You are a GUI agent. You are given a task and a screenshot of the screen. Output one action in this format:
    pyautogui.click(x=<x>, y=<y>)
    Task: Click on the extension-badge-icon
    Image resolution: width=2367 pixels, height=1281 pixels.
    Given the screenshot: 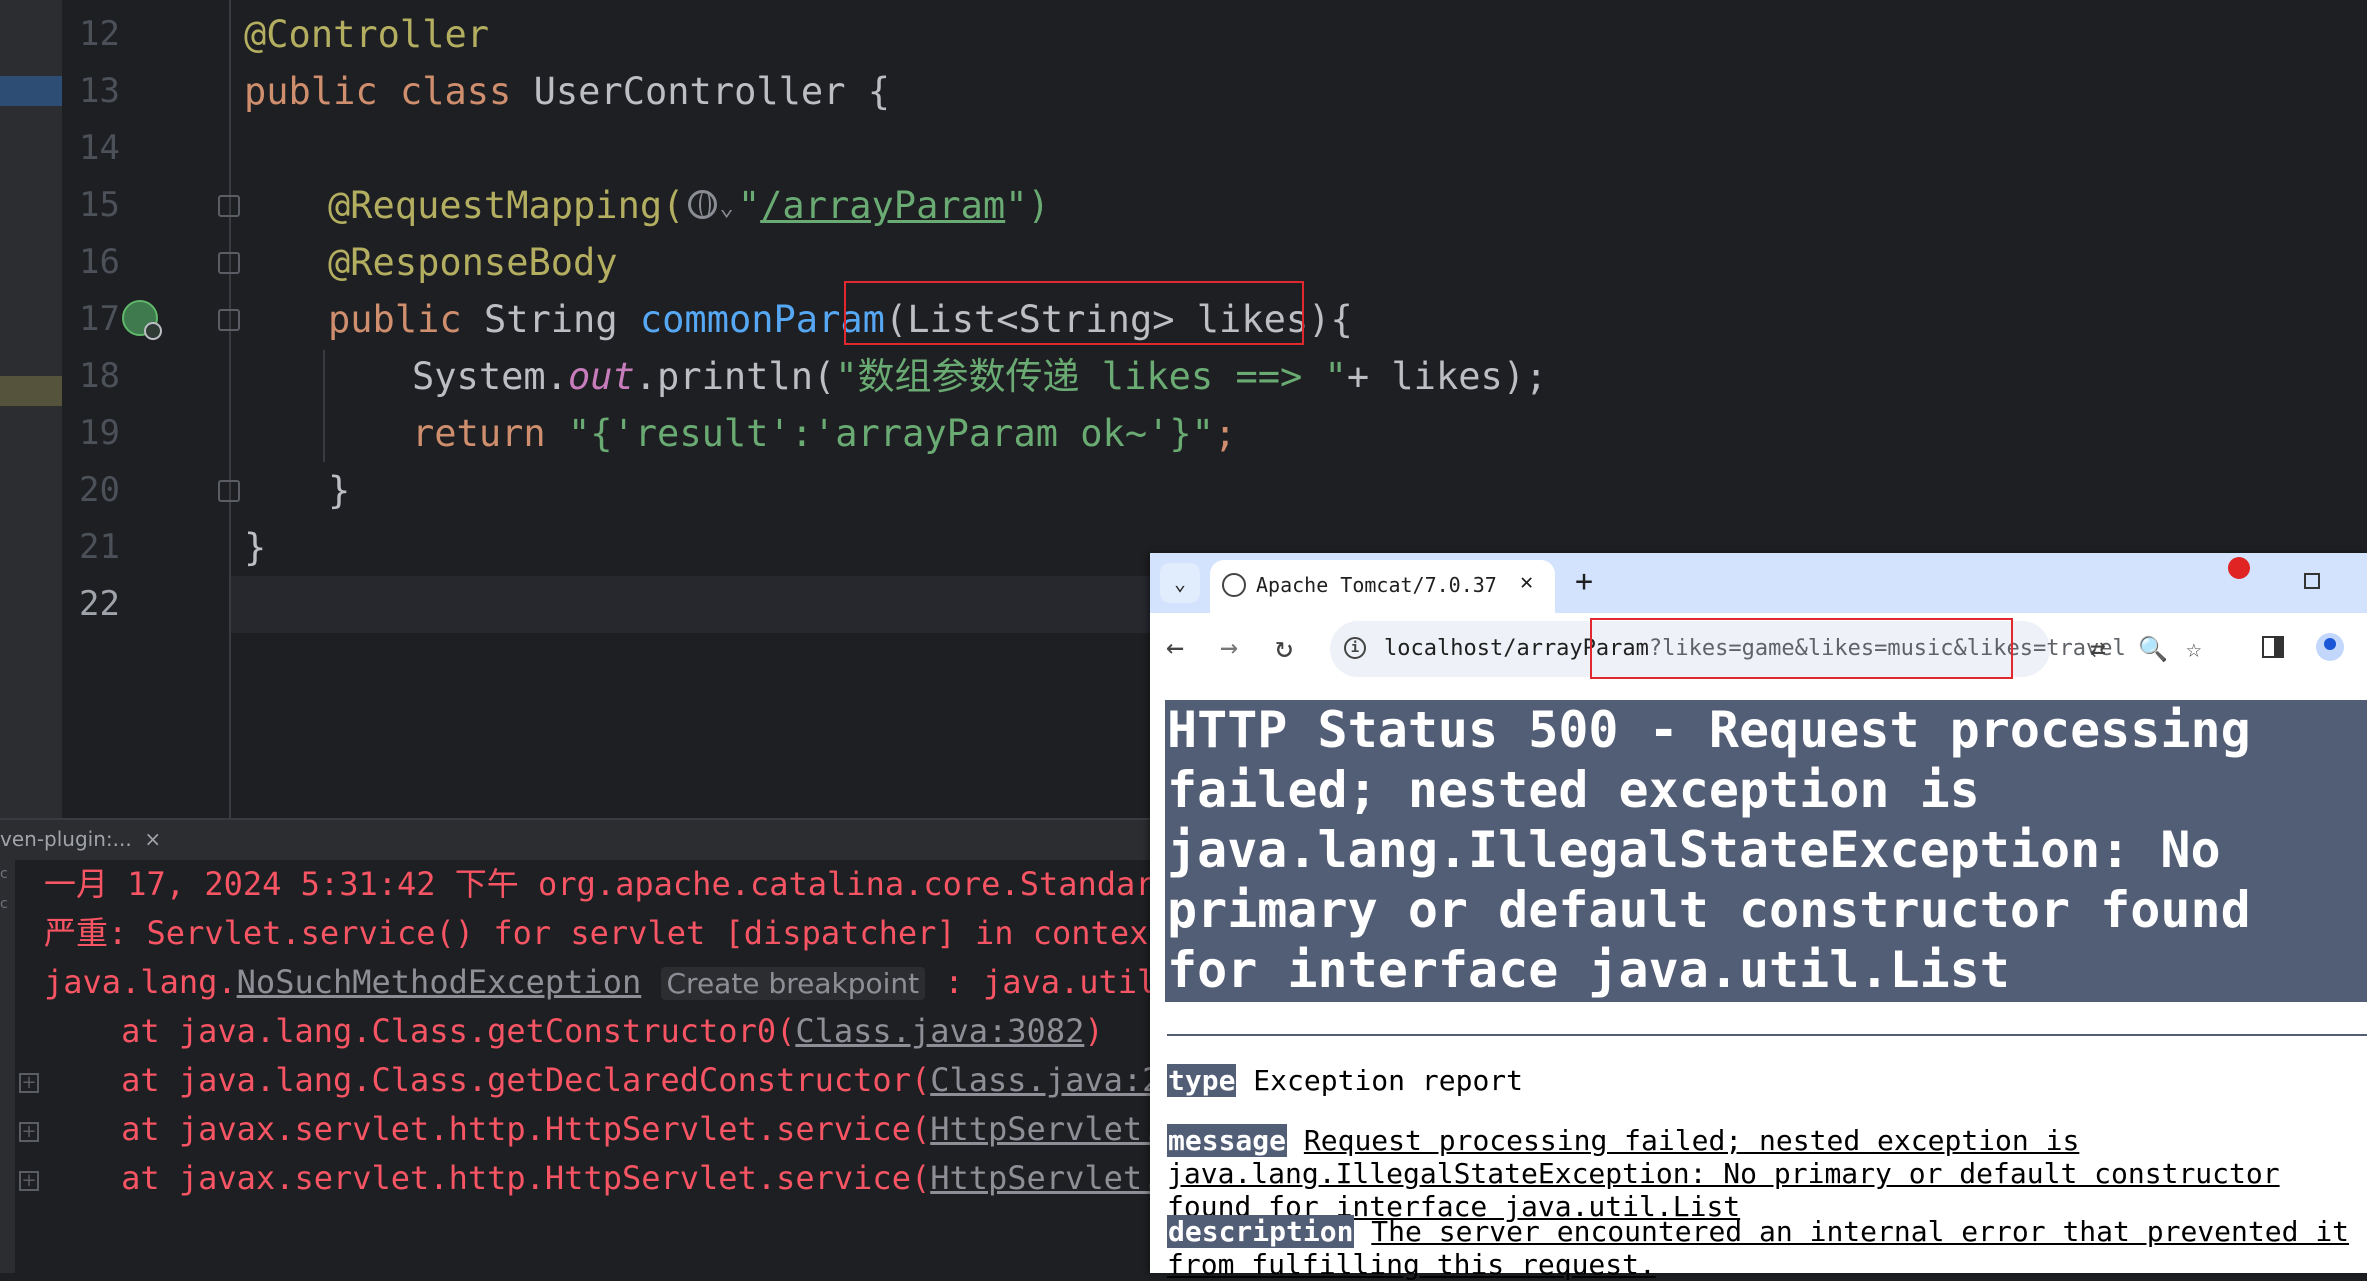 What is the action you would take?
    pyautogui.click(x=2239, y=568)
    